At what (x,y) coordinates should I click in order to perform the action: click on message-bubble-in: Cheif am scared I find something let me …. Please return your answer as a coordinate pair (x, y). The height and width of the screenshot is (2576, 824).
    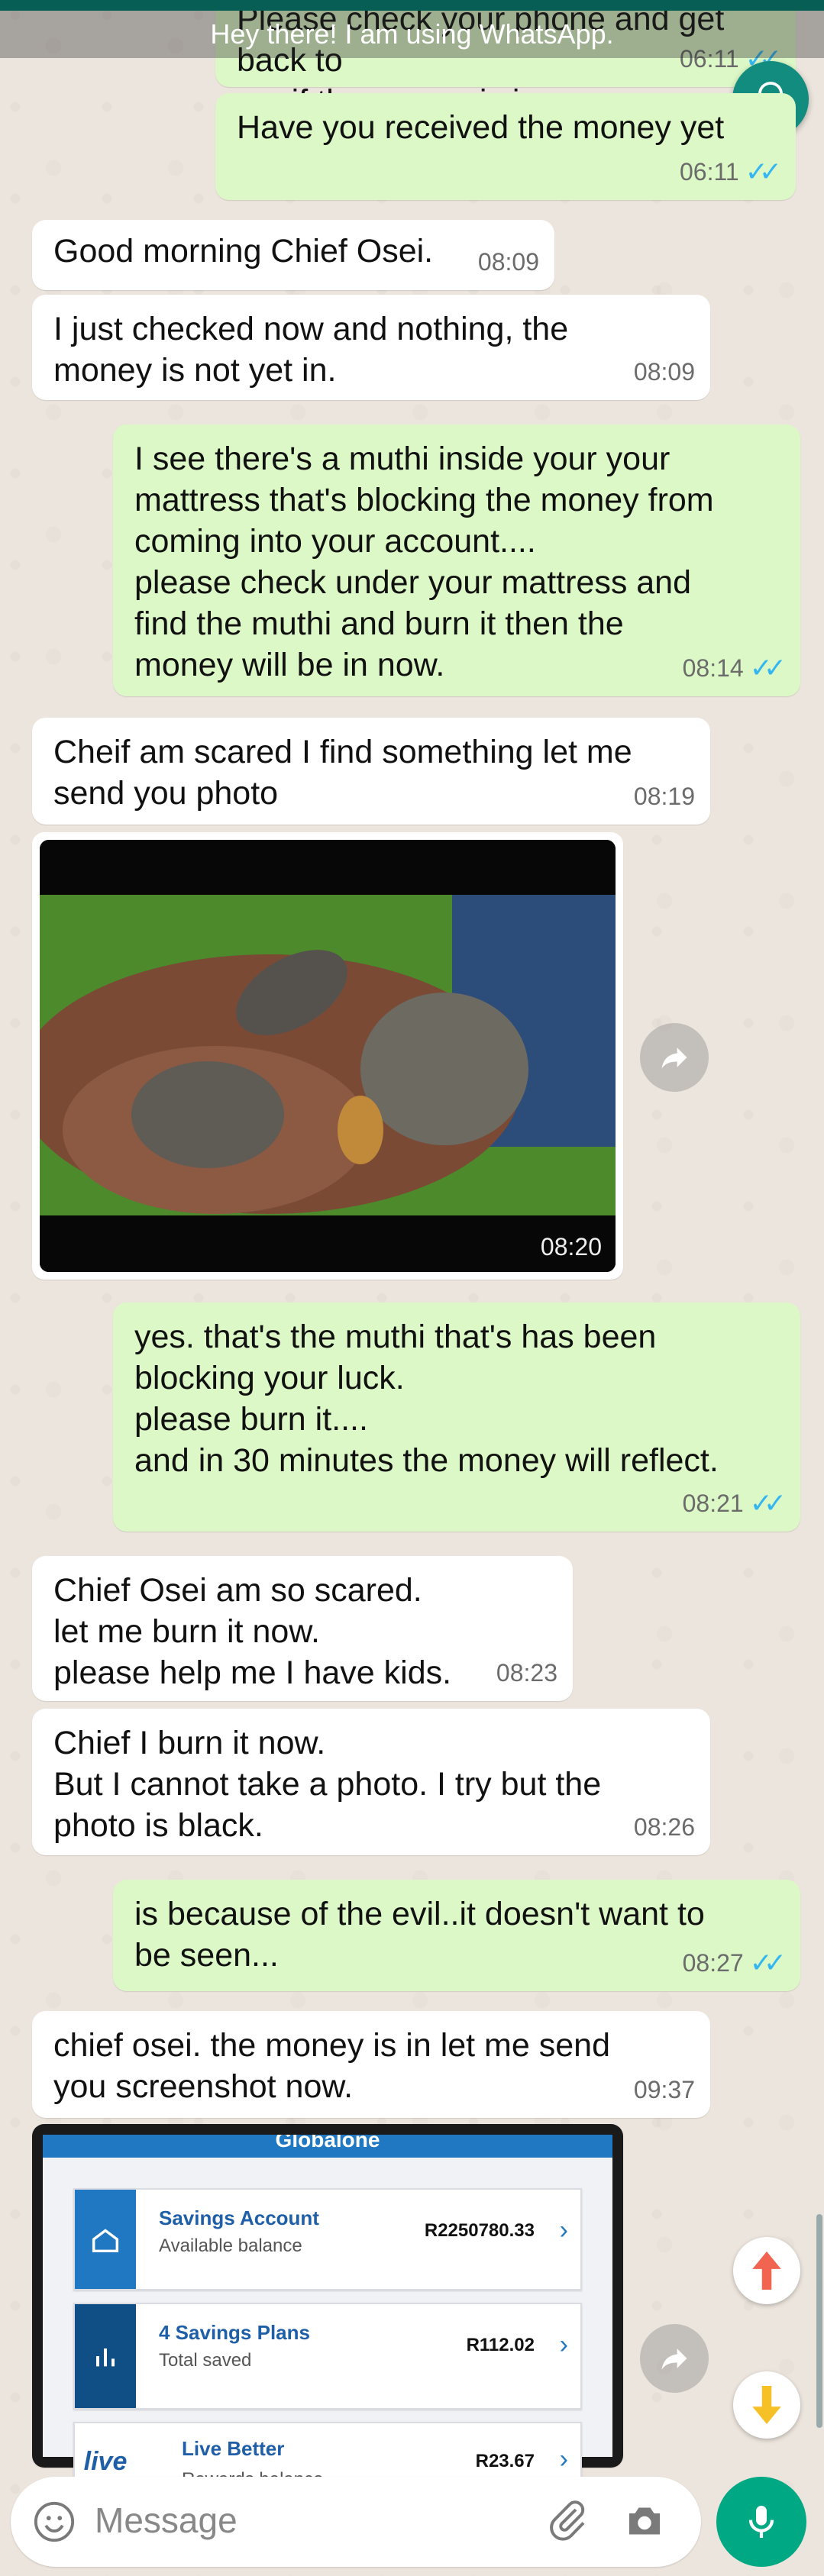
    Looking at the image, I should click on (371, 771).